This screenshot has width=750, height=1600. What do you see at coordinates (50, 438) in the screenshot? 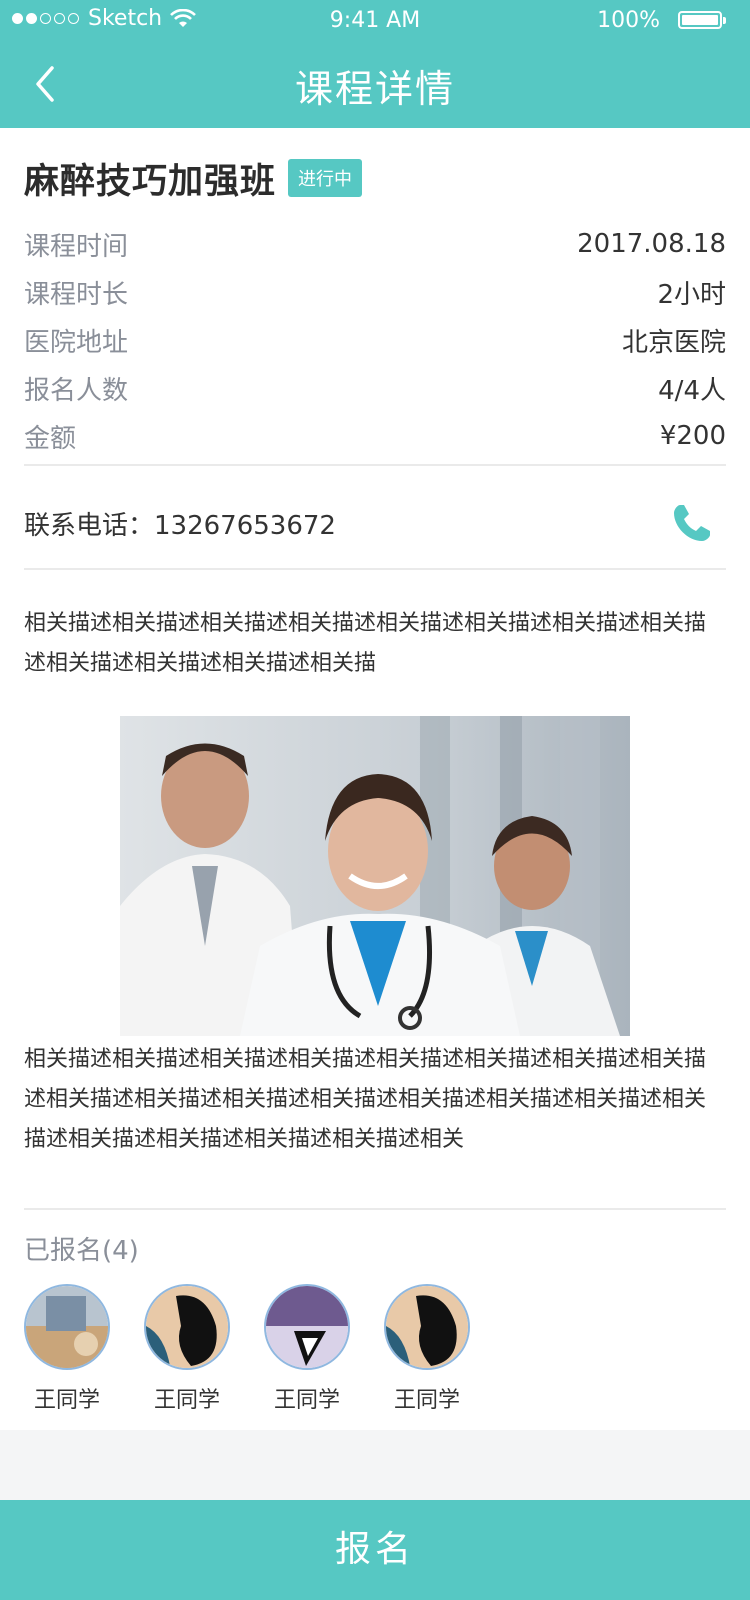
I see `info-label: 金额` at bounding box center [50, 438].